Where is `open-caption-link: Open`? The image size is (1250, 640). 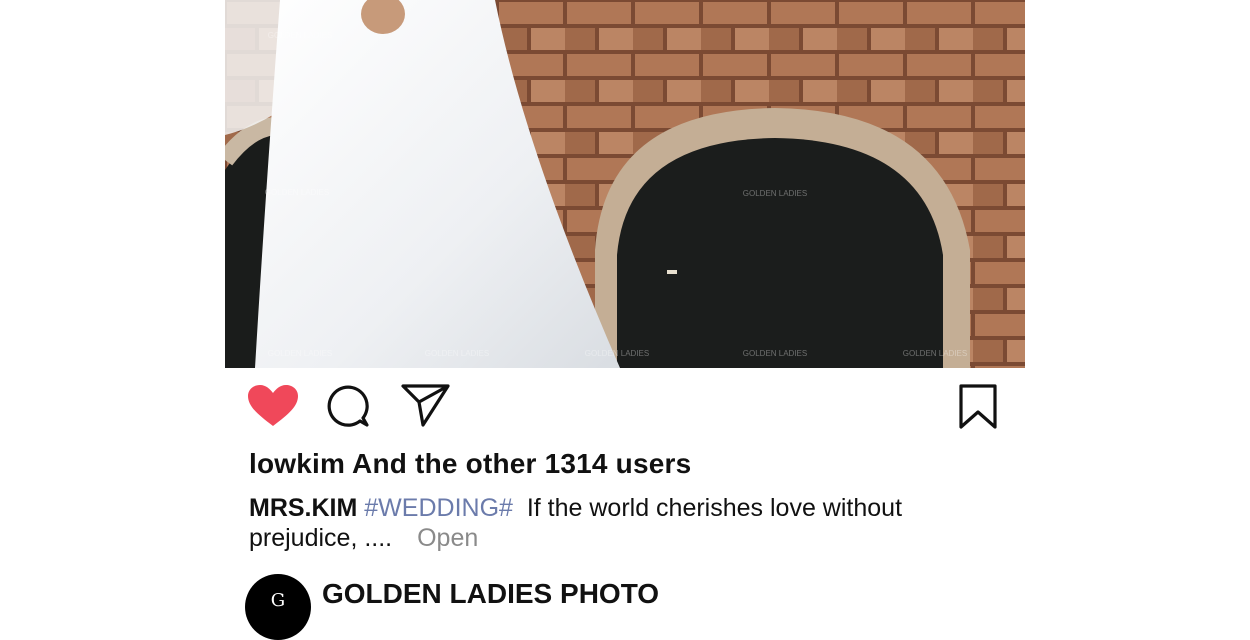 open-caption-link: Open is located at coordinates (447, 538).